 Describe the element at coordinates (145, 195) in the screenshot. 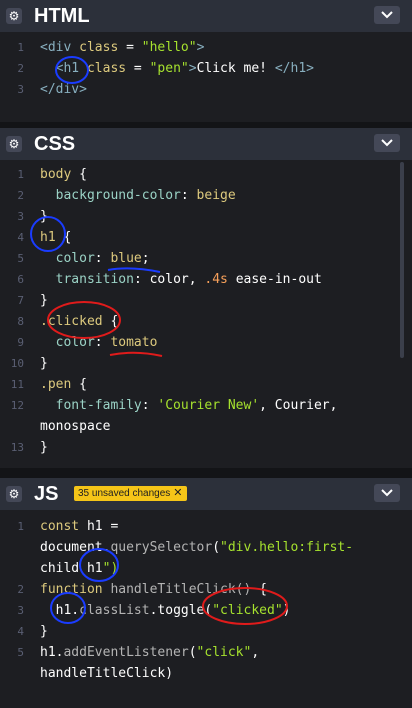

I see `code-line: background-color: beige` at that location.